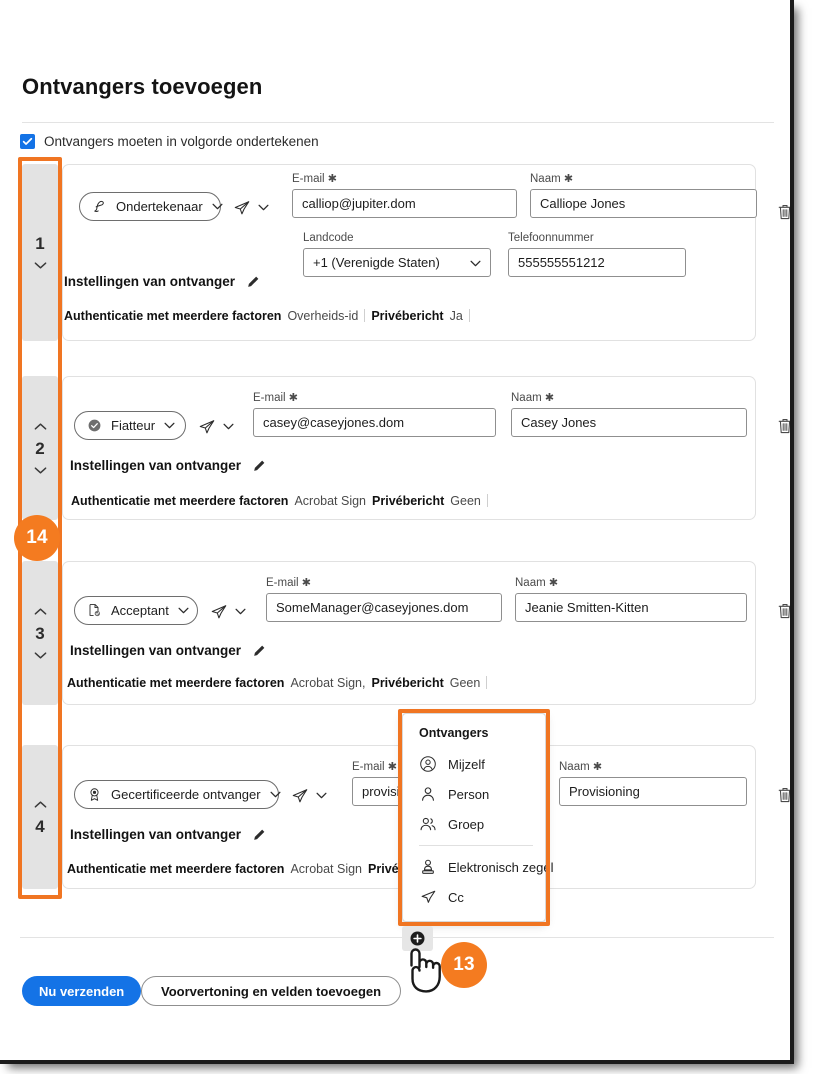 Image resolution: width=820 pixels, height=1074 pixels. Describe the element at coordinates (629, 422) in the screenshot. I see `name-input-2: Casey Jones` at that location.